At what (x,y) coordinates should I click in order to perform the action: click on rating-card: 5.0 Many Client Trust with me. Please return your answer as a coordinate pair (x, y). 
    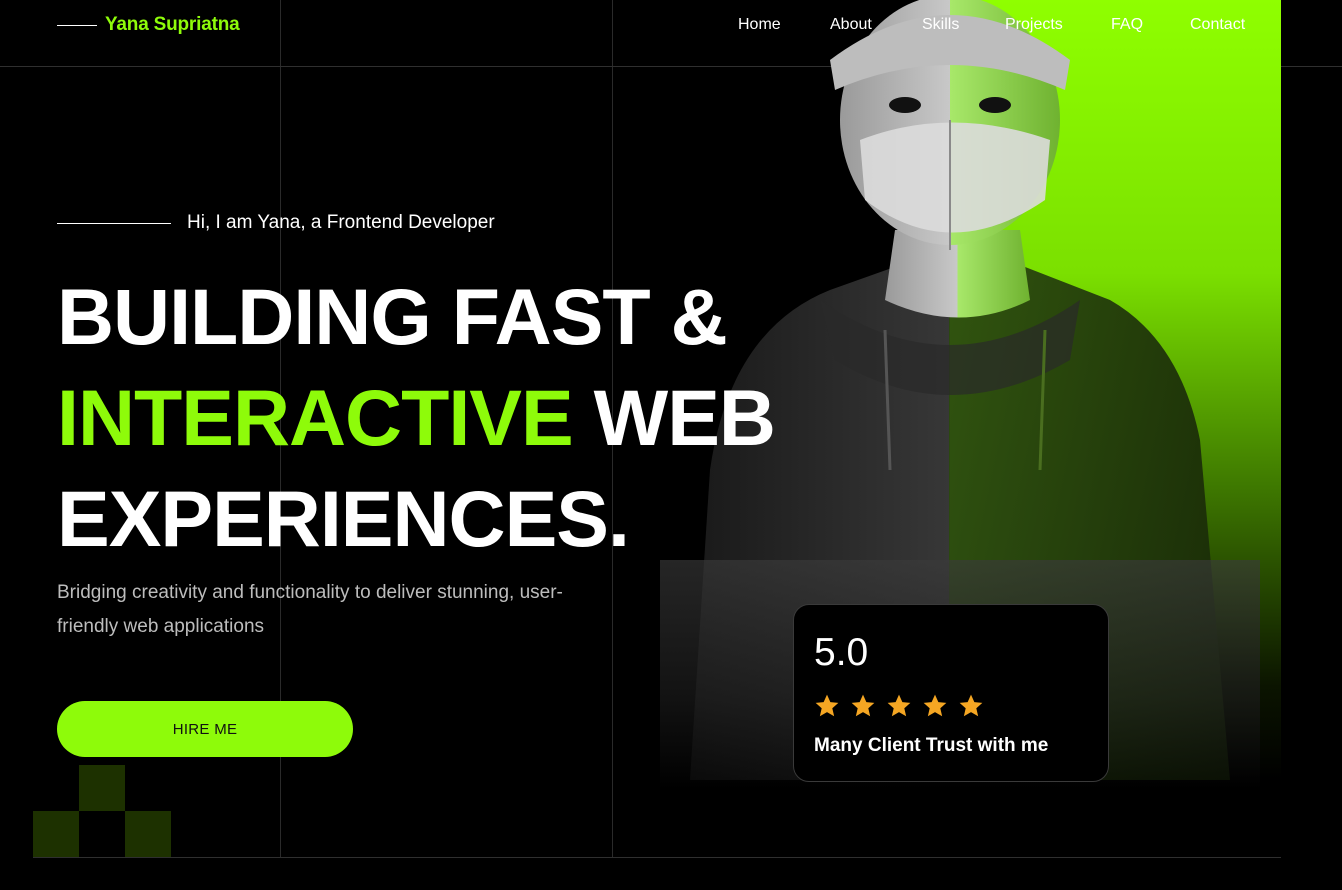
    Looking at the image, I should click on (951, 693).